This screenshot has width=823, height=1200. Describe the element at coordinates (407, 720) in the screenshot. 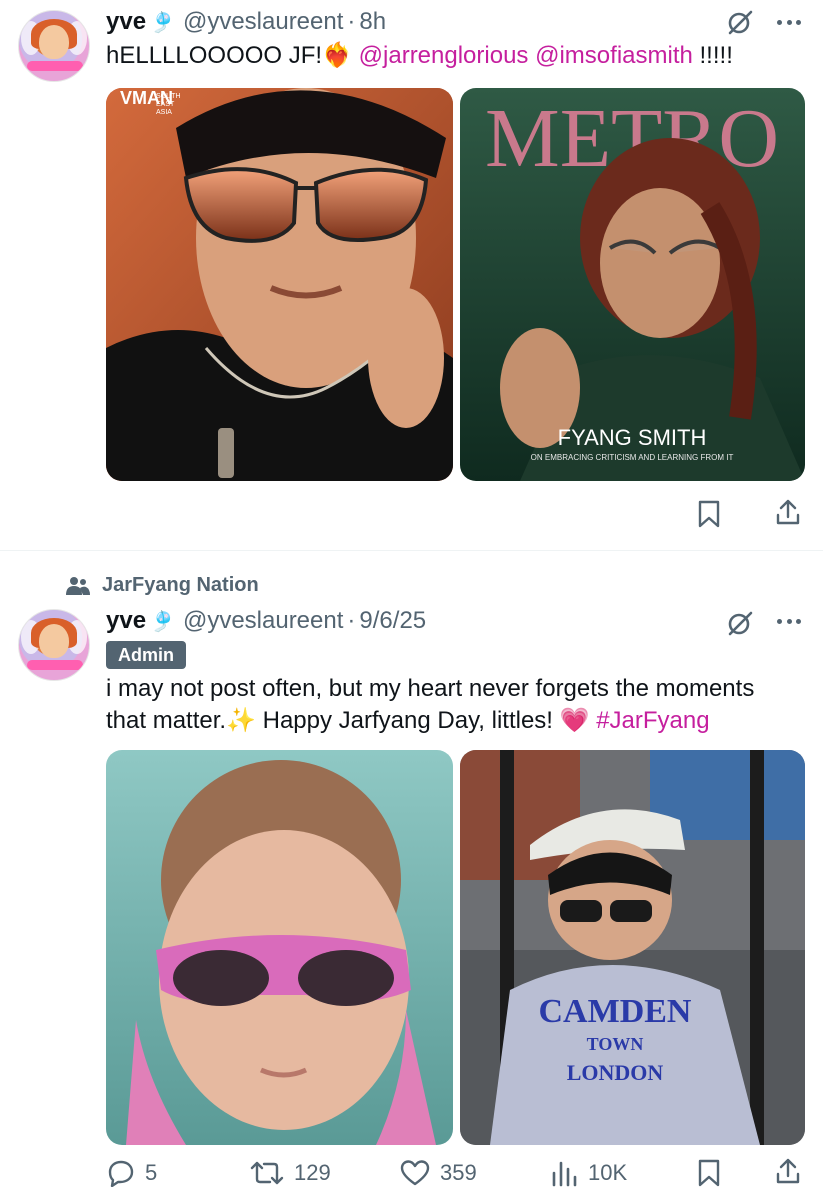

I see `text-line-2-mid: Happy Jarfyang Day, littles!` at that location.